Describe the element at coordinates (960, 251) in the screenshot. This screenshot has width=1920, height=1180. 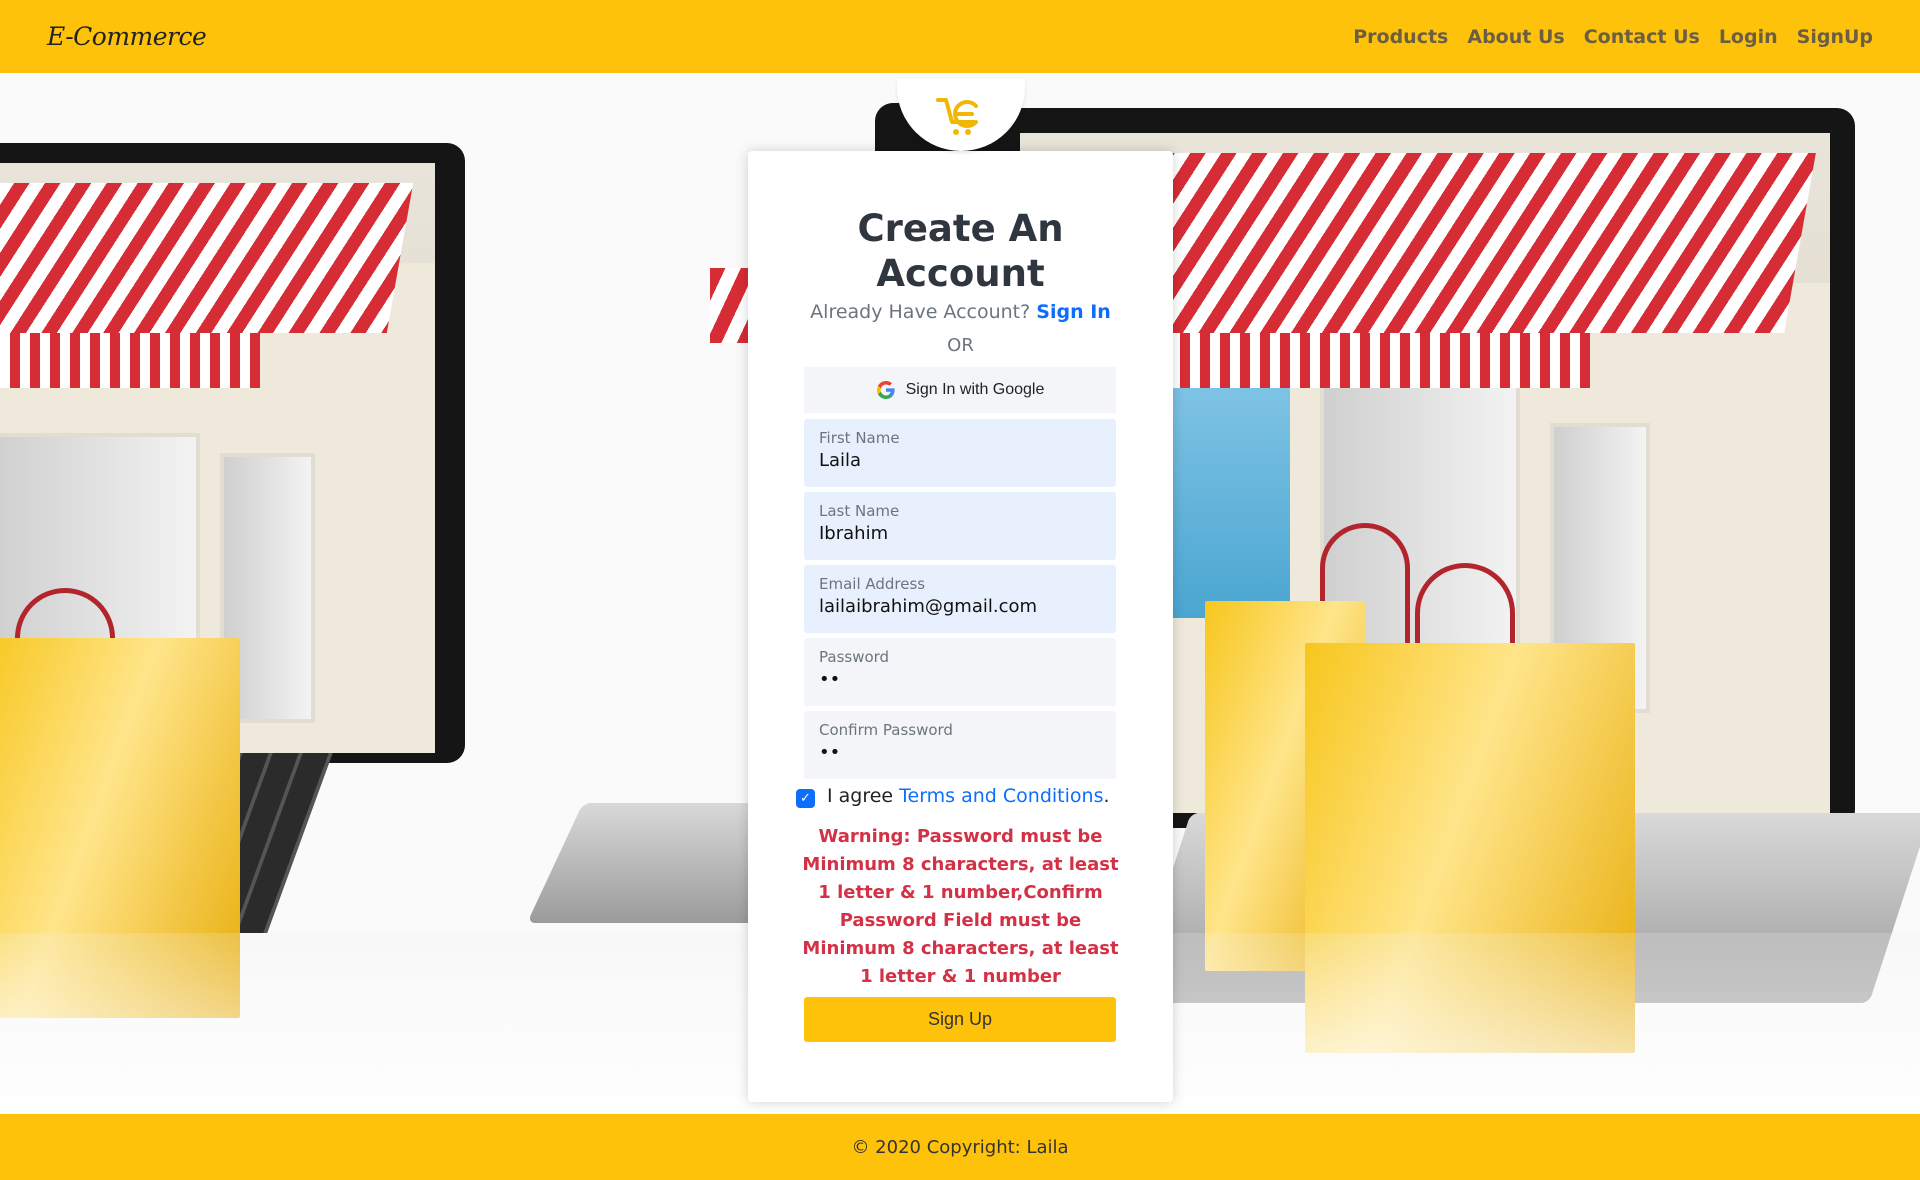
I see `page-title: Create An Account` at that location.